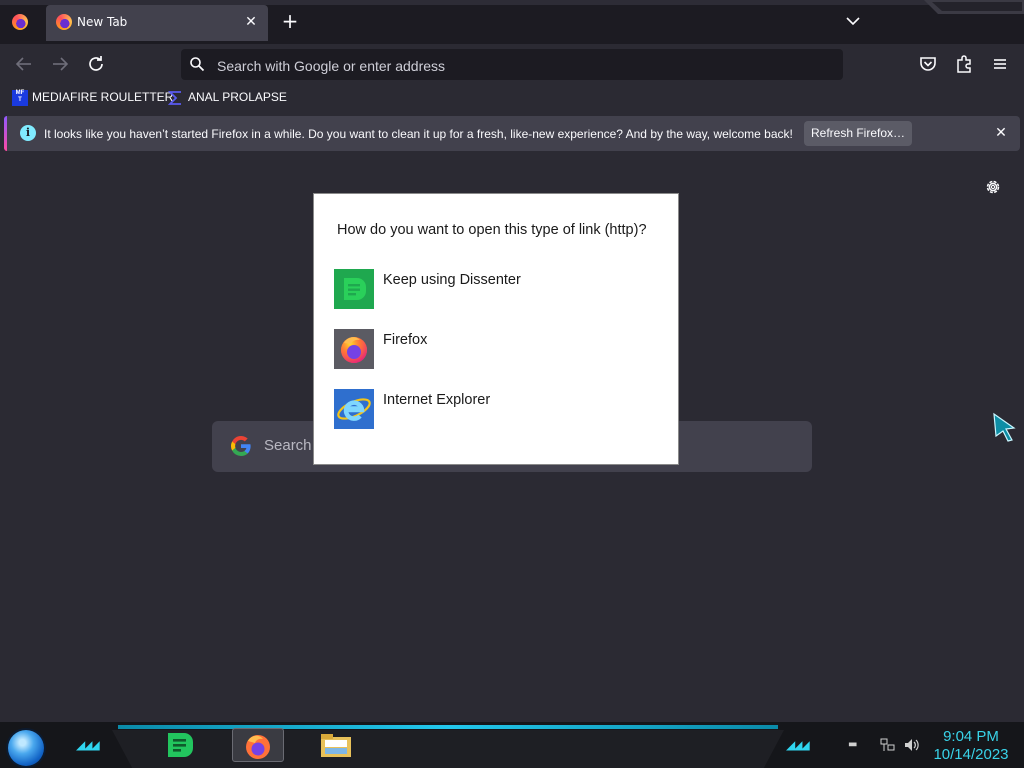 The image size is (1024, 768). I want to click on firefox-icon, so click(354, 349).